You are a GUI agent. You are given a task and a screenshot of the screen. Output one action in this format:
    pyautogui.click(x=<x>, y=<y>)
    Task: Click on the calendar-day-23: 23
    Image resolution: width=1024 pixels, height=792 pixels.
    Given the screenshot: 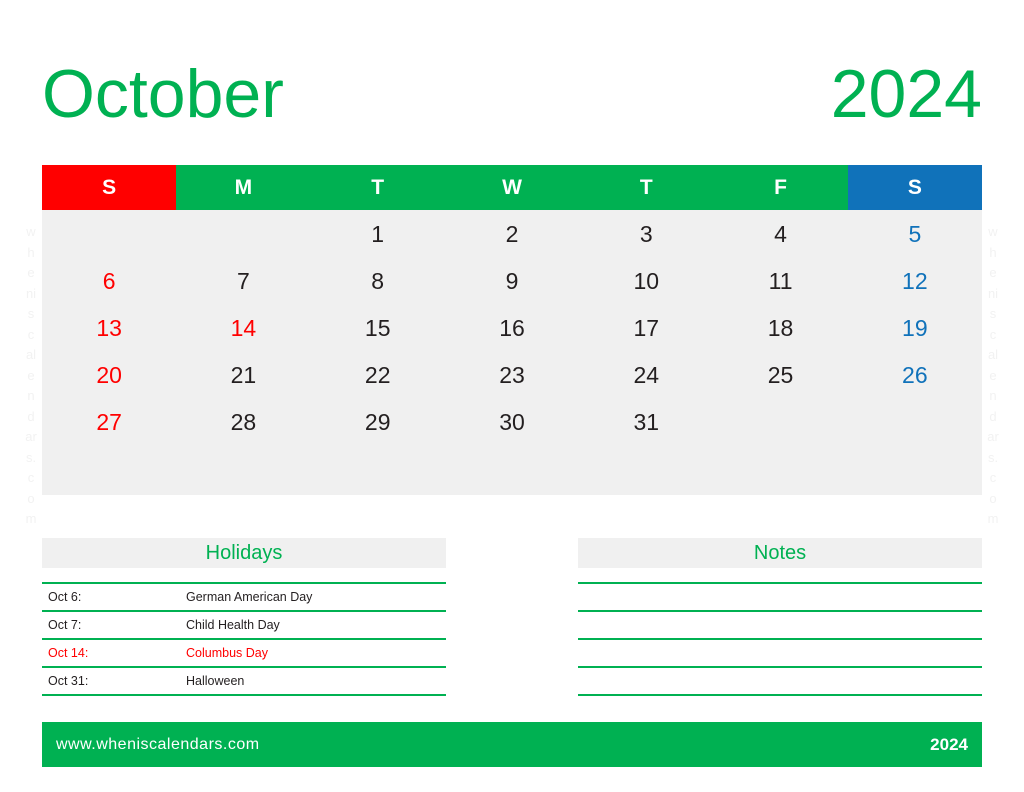 What is the action you would take?
    pyautogui.click(x=512, y=375)
    